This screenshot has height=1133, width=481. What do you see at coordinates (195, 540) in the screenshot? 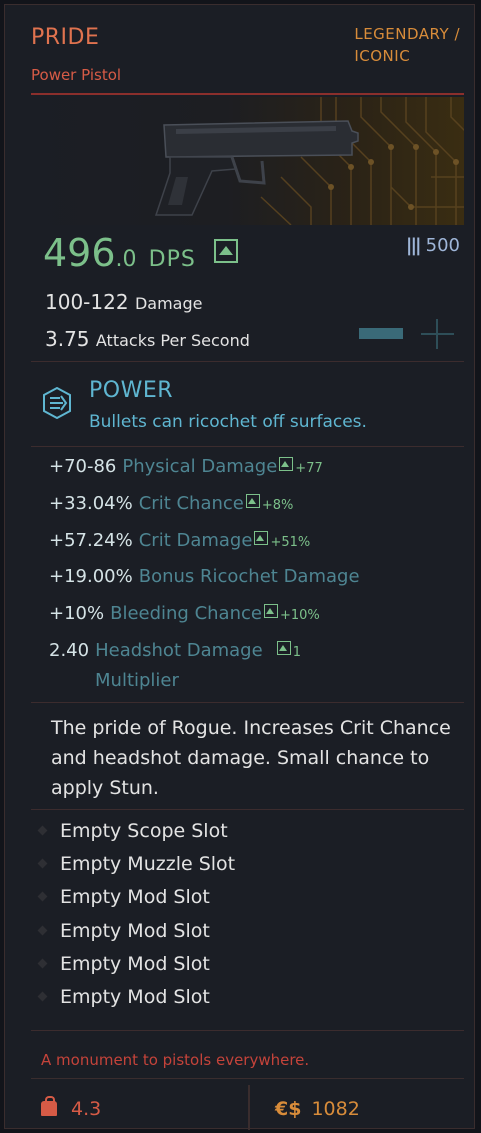
I see `attribute-name: Crit Damage` at bounding box center [195, 540].